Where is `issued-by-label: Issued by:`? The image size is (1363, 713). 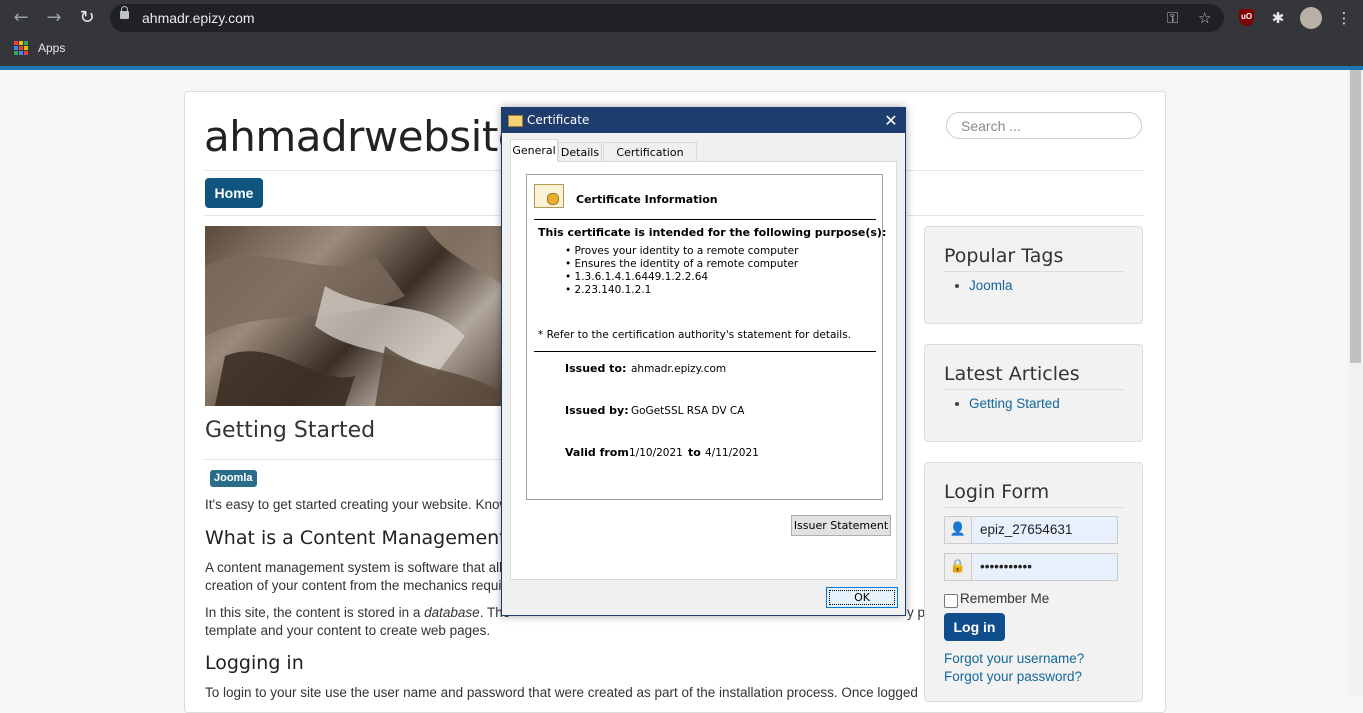
issued-by-label: Issued by: is located at coordinates (597, 410).